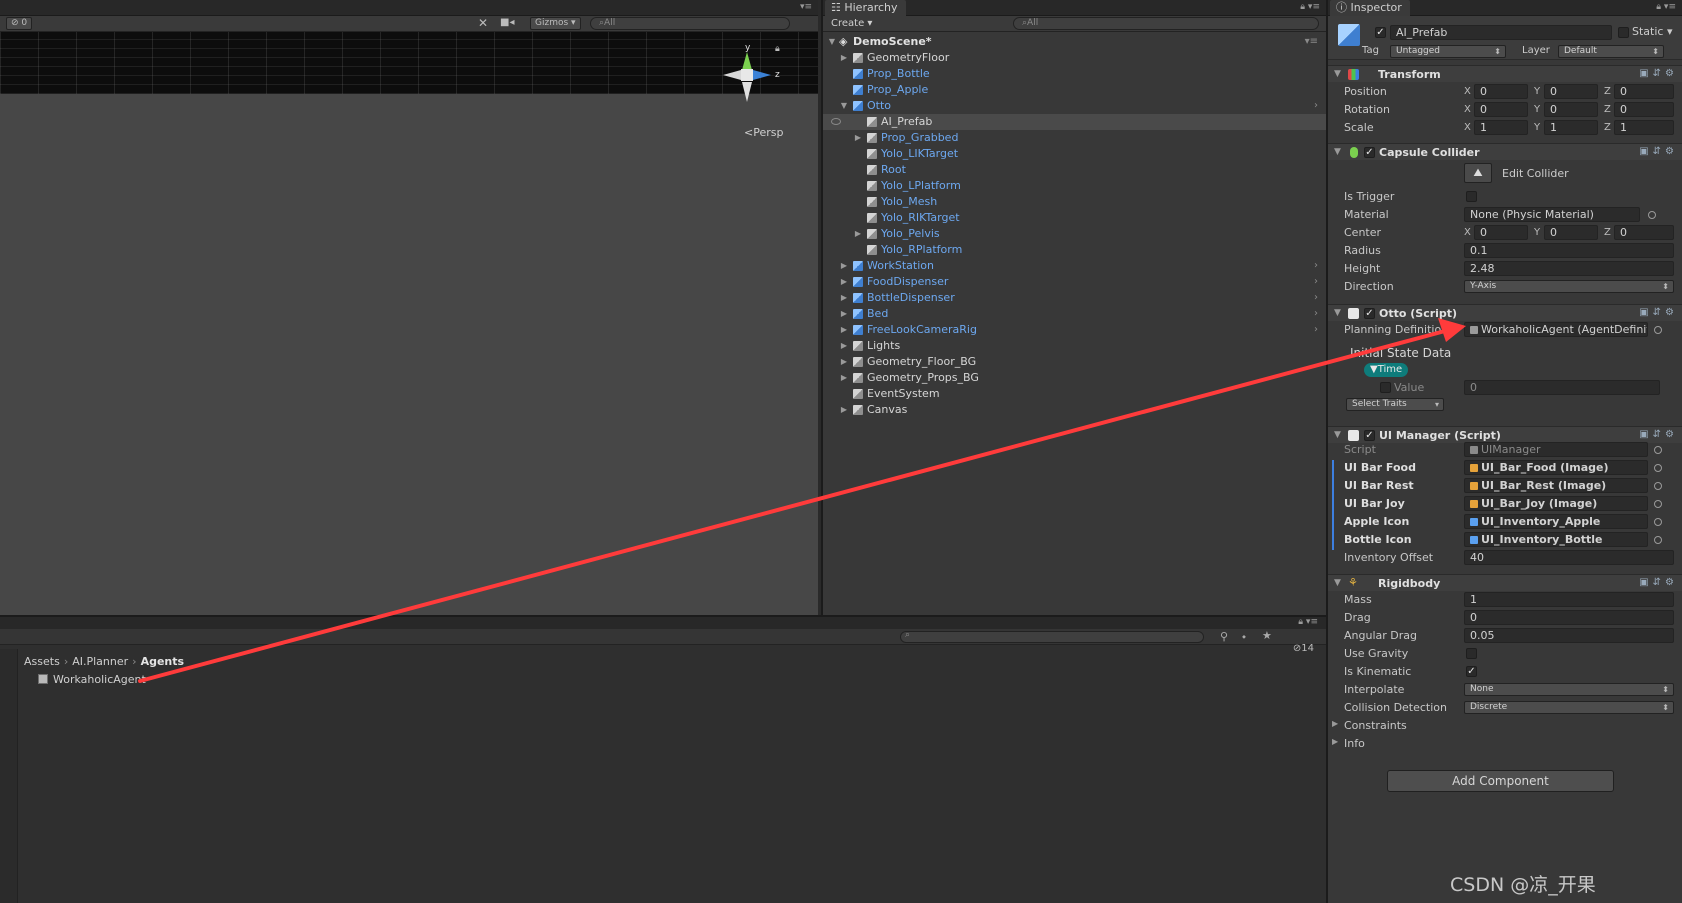 Image resolution: width=1682 pixels, height=903 pixels. What do you see at coordinates (1501, 91) in the screenshot?
I see `position-x-field: 0` at bounding box center [1501, 91].